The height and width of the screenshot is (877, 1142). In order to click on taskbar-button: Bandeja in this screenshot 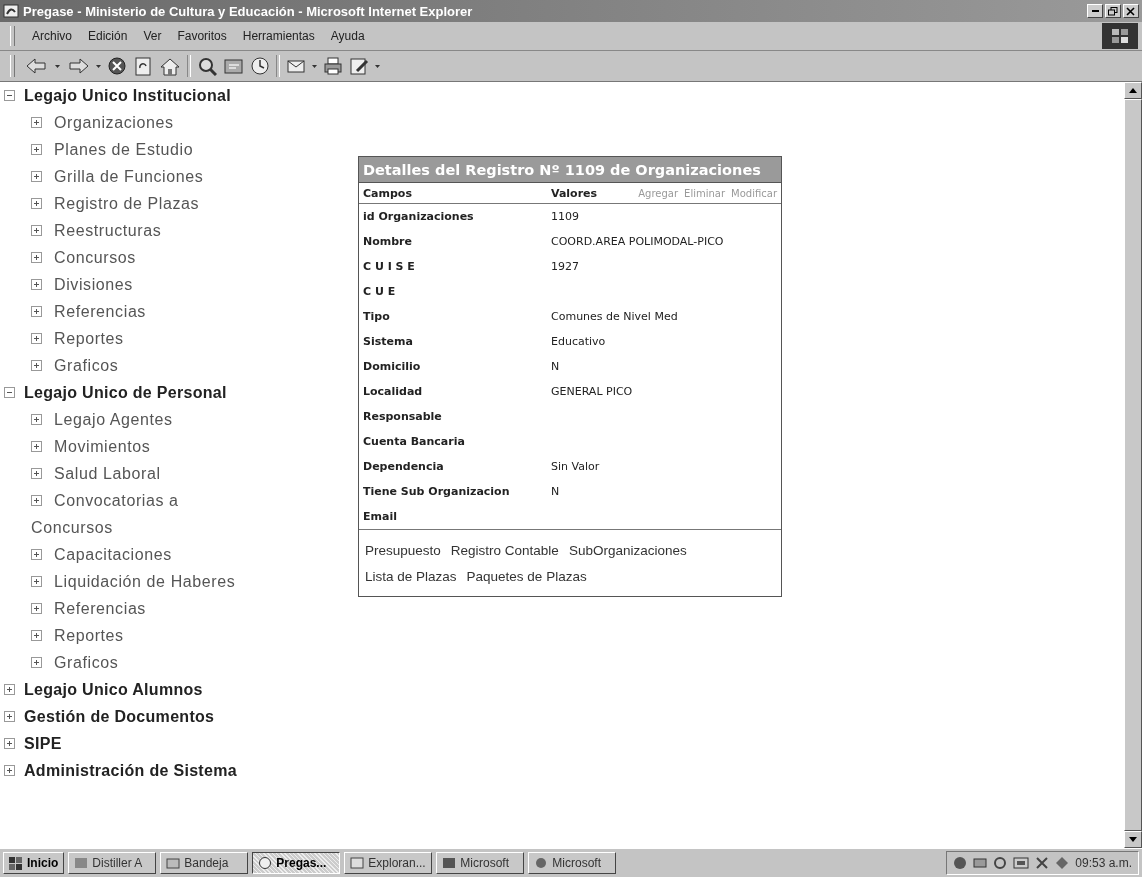, I will do `click(204, 863)`.